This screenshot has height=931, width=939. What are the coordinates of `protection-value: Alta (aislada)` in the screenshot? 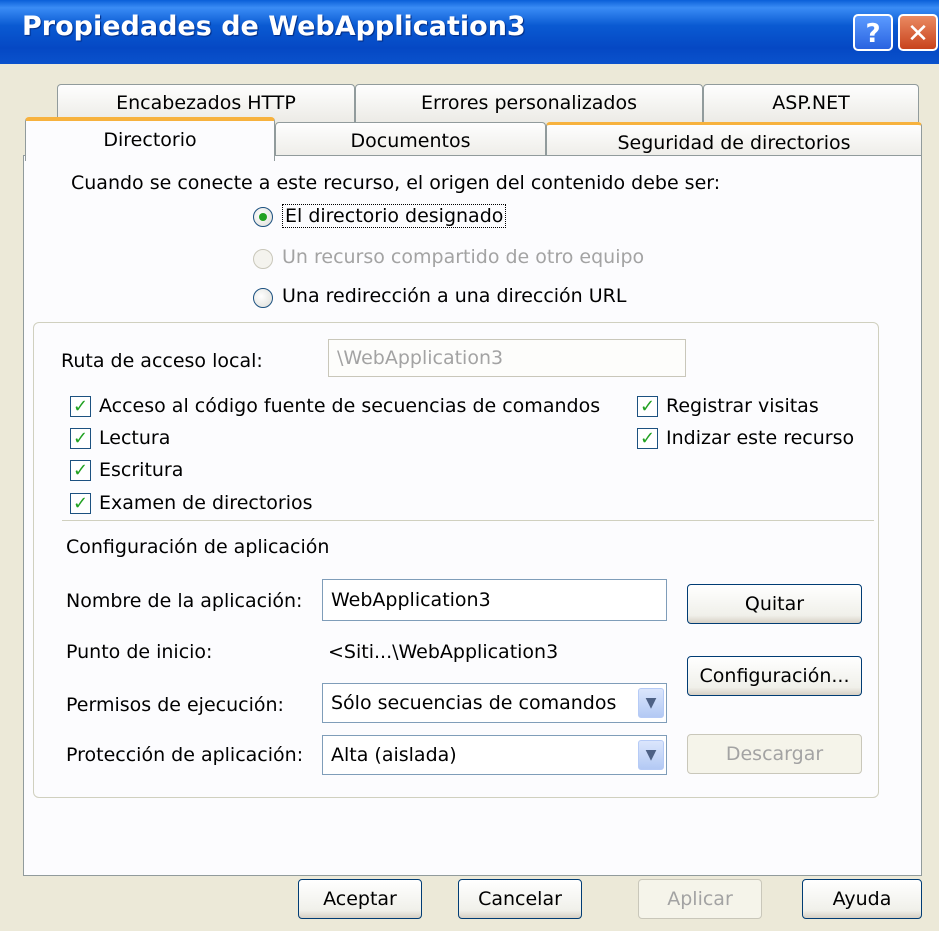 It's located at (394, 755).